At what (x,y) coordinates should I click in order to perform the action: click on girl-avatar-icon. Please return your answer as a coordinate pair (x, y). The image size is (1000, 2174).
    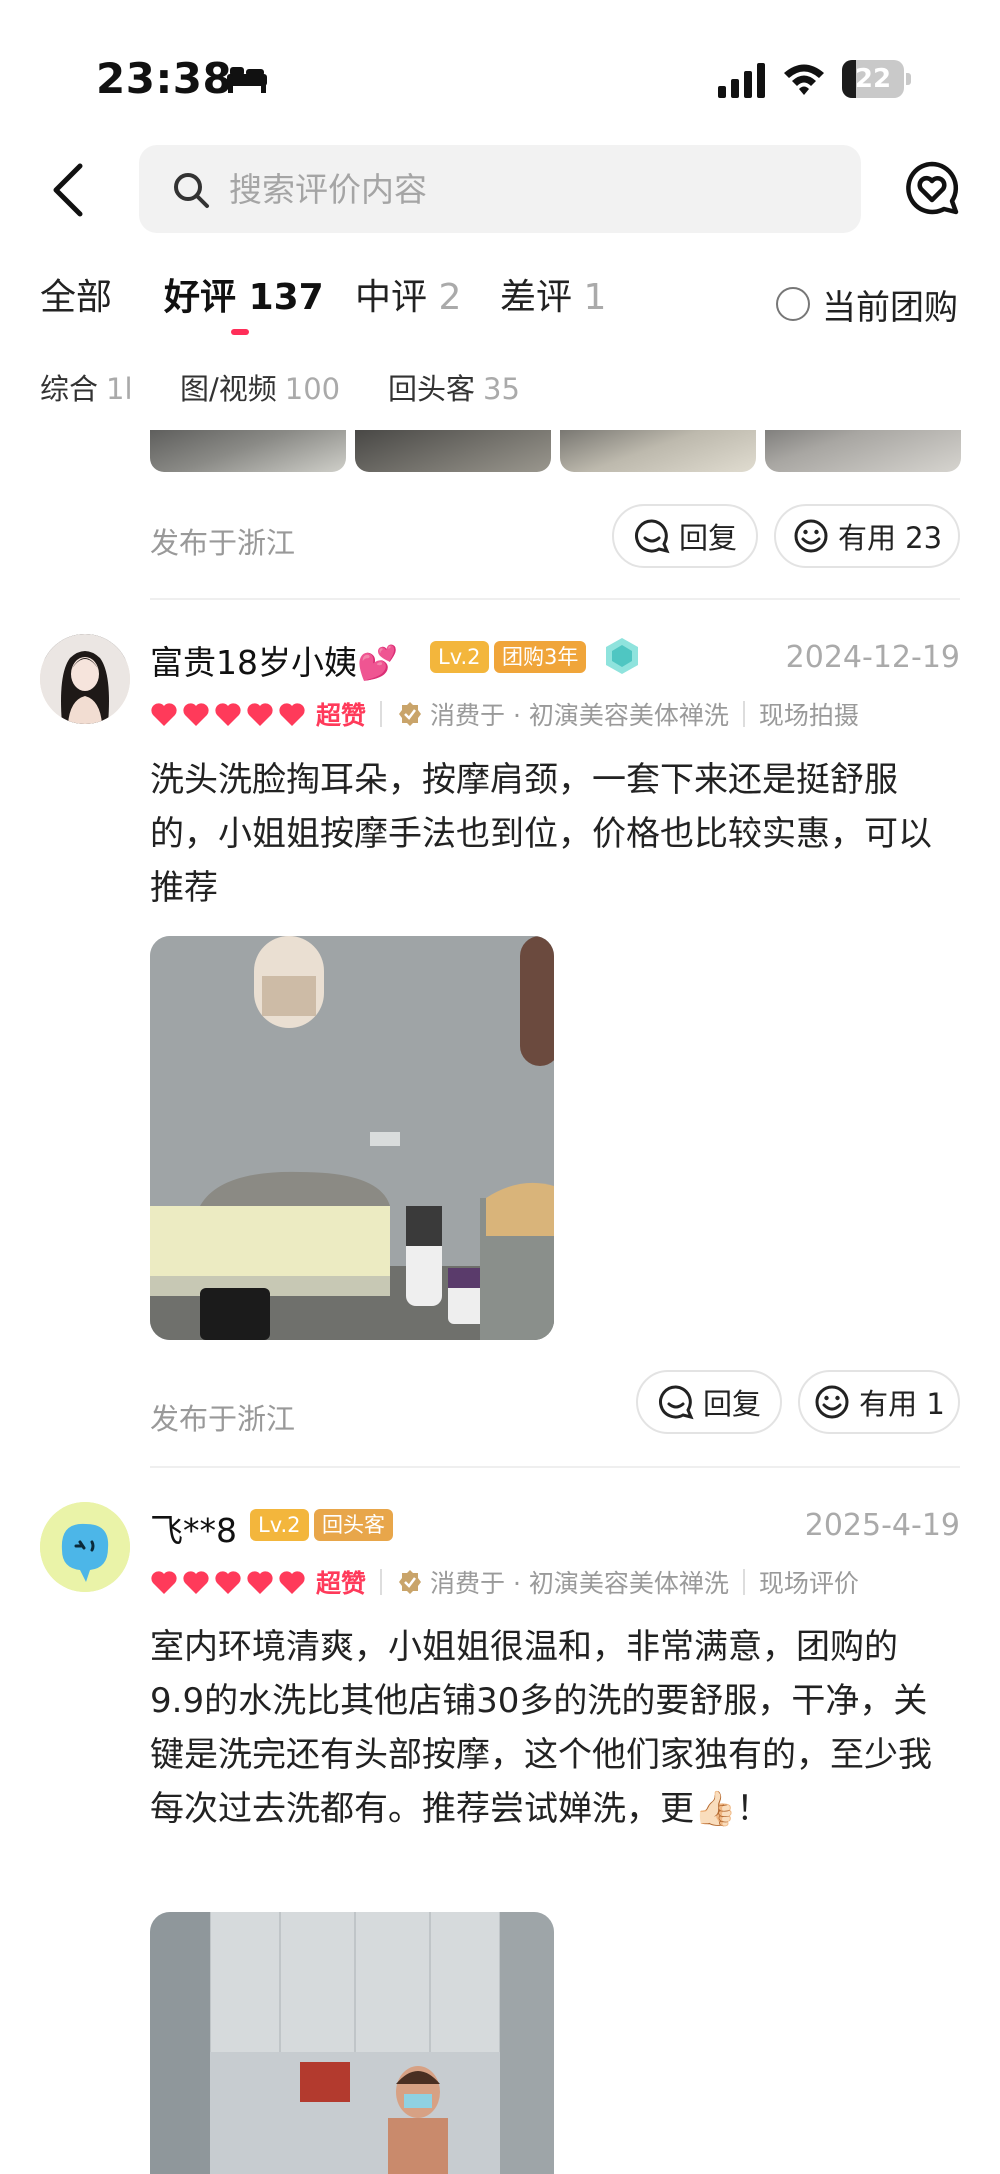
    Looking at the image, I should click on (85, 679).